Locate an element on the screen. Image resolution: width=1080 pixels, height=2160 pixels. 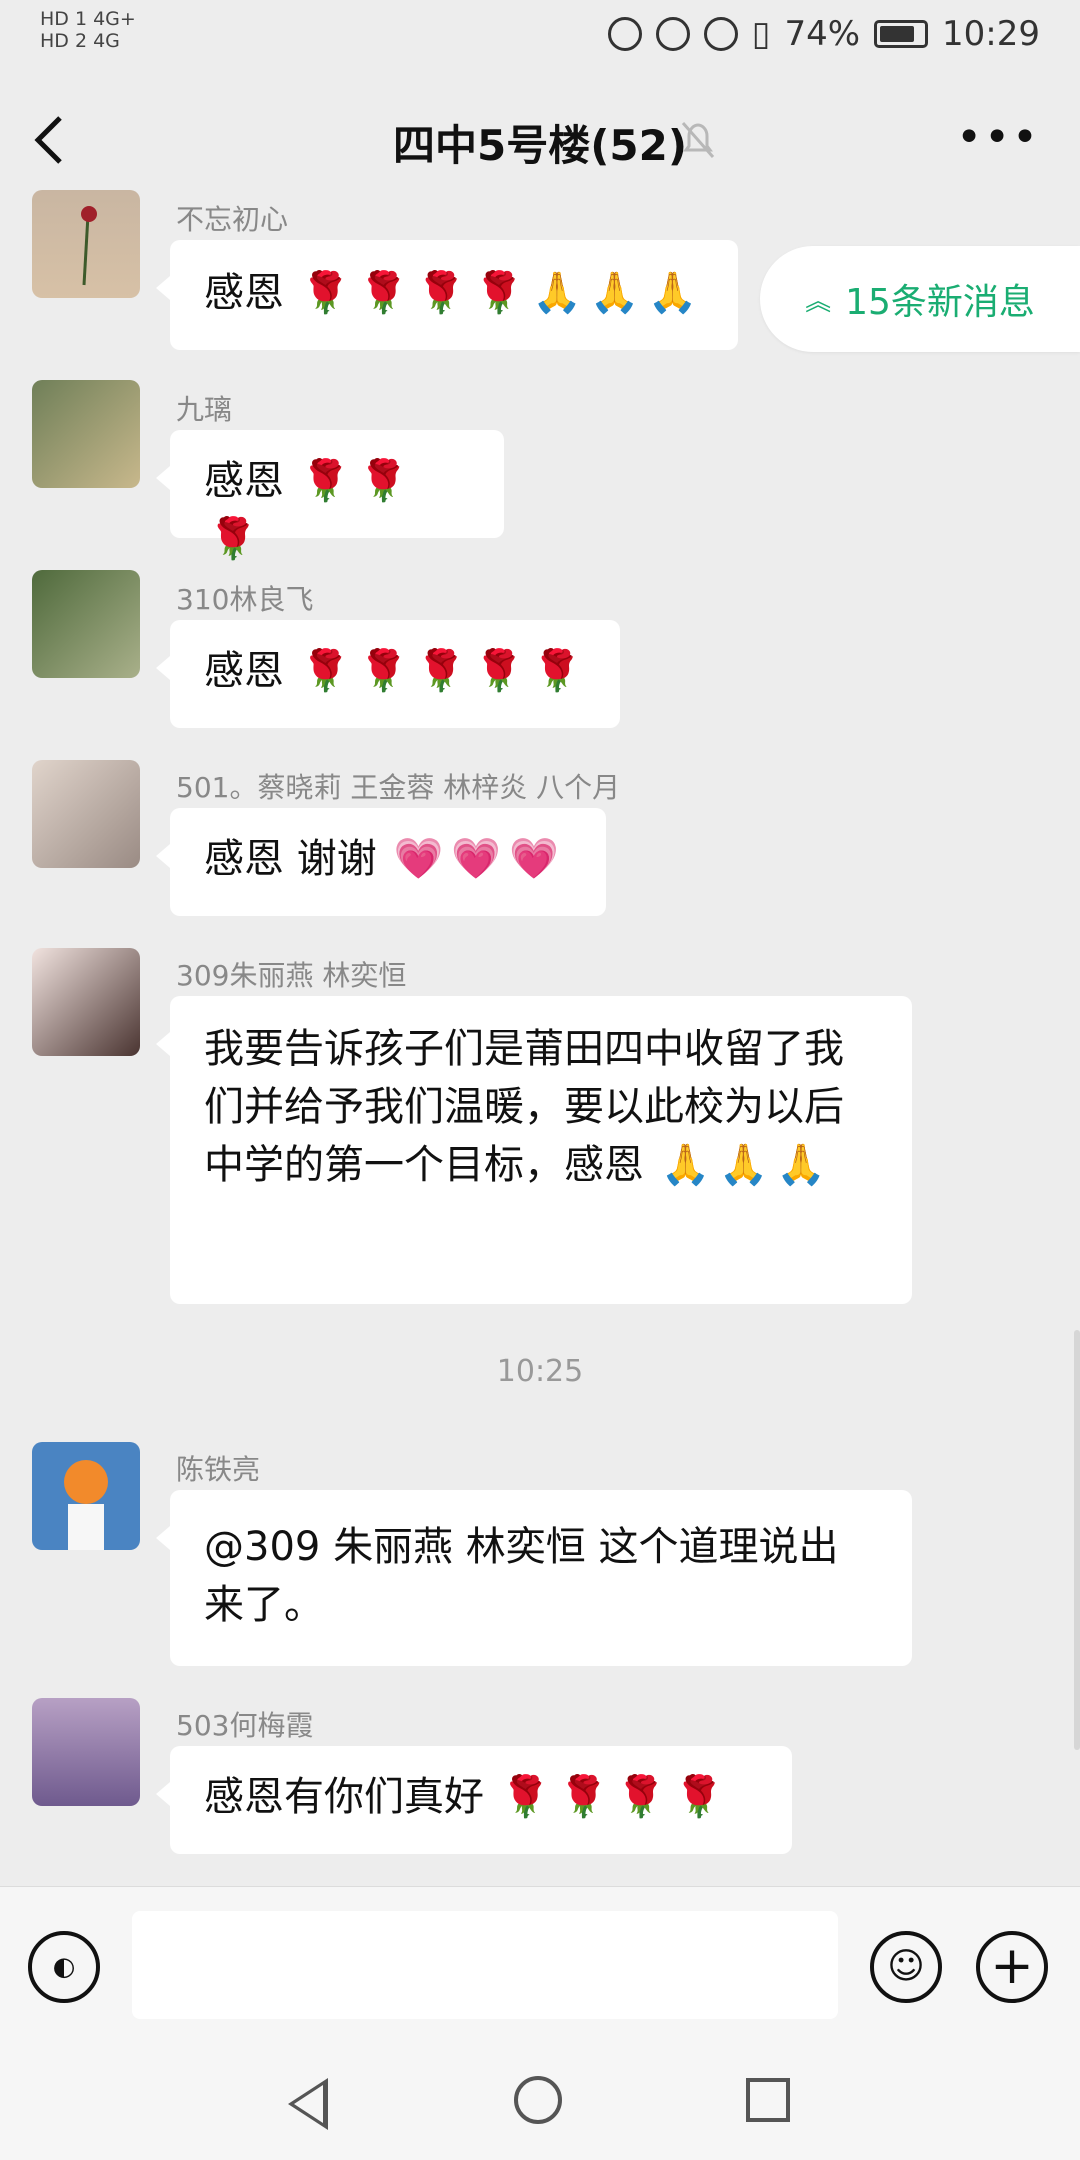
voice-input-button: ◐ is located at coordinates (64, 1967).